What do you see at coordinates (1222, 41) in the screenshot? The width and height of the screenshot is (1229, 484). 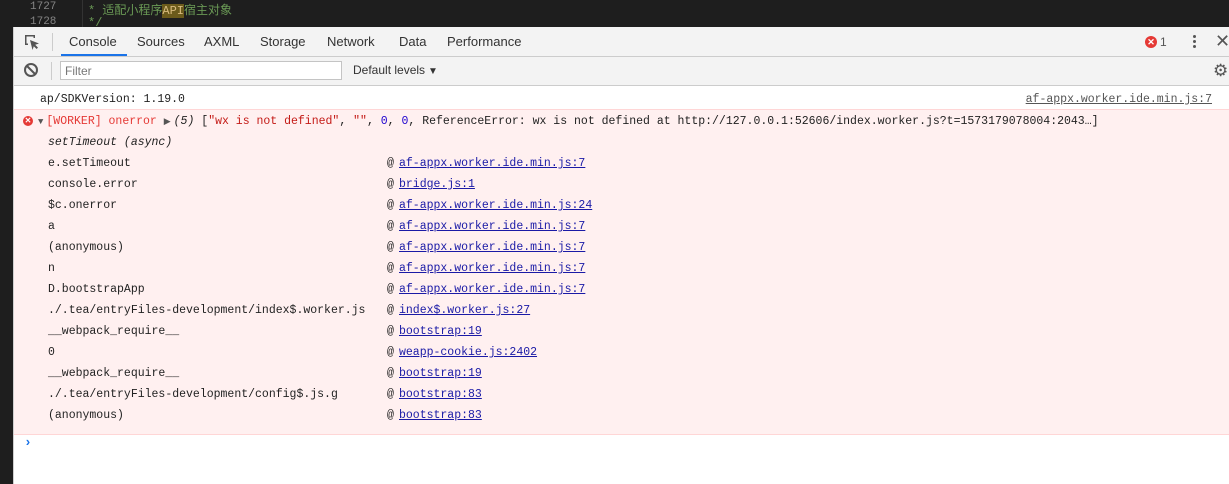 I see `close-icon: ✕` at bounding box center [1222, 41].